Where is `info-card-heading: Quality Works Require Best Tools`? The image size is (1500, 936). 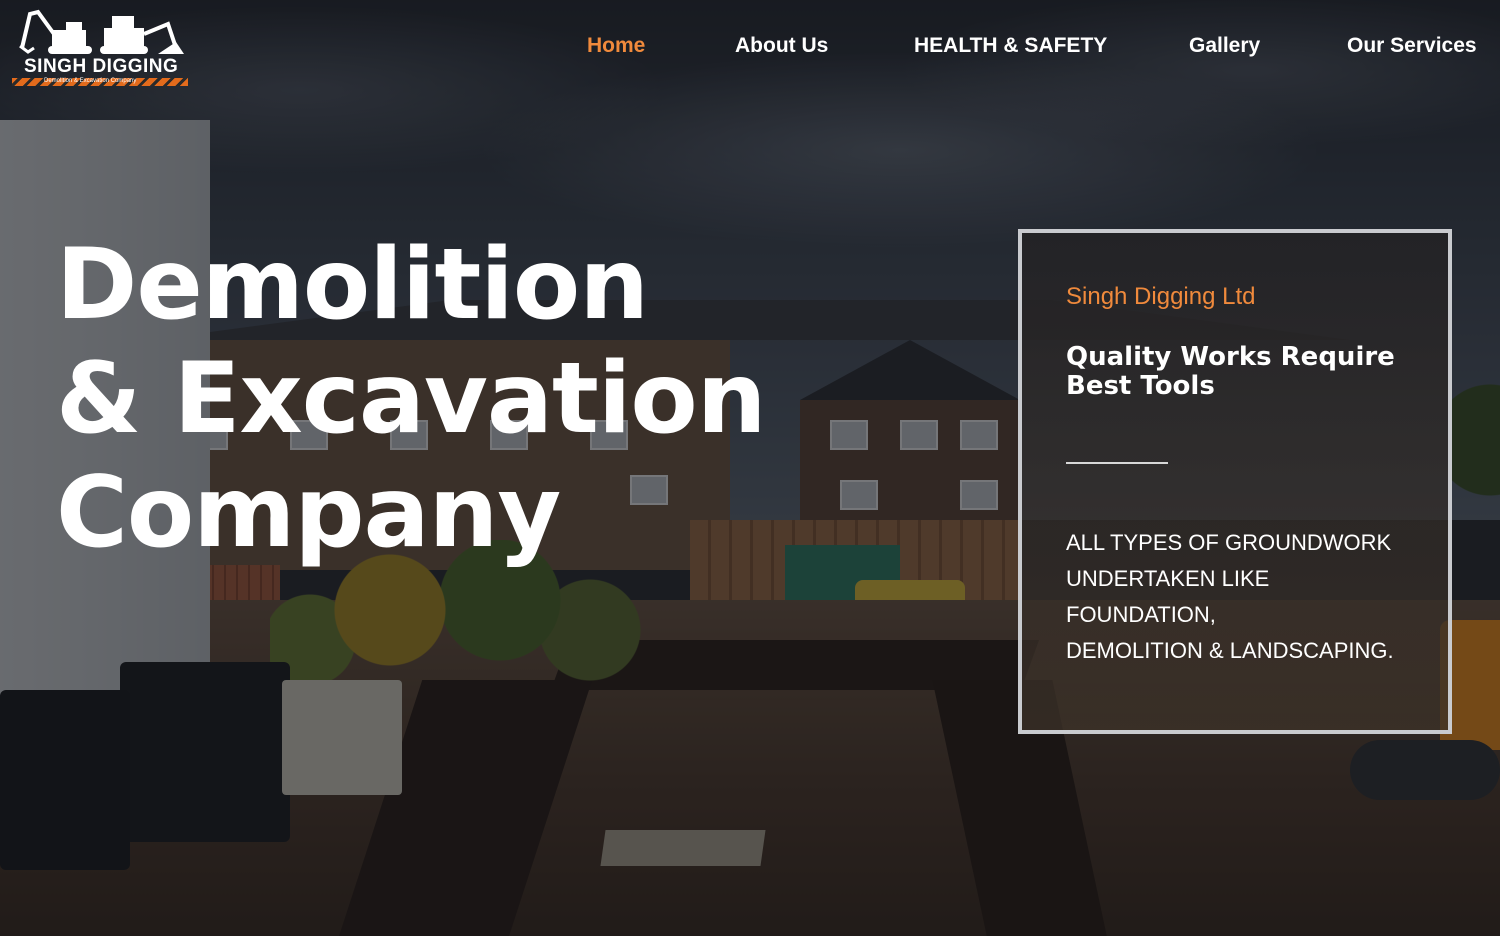 info-card-heading: Quality Works Require Best Tools is located at coordinates (1230, 371).